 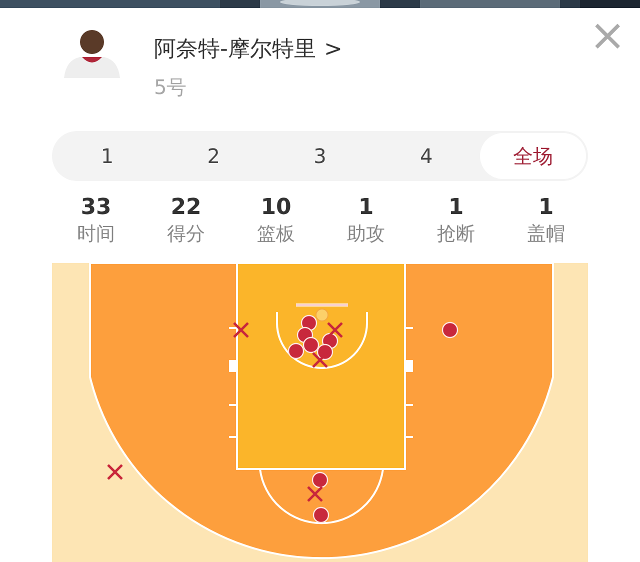 What do you see at coordinates (96, 208) in the screenshot?
I see `stat-value: 33` at bounding box center [96, 208].